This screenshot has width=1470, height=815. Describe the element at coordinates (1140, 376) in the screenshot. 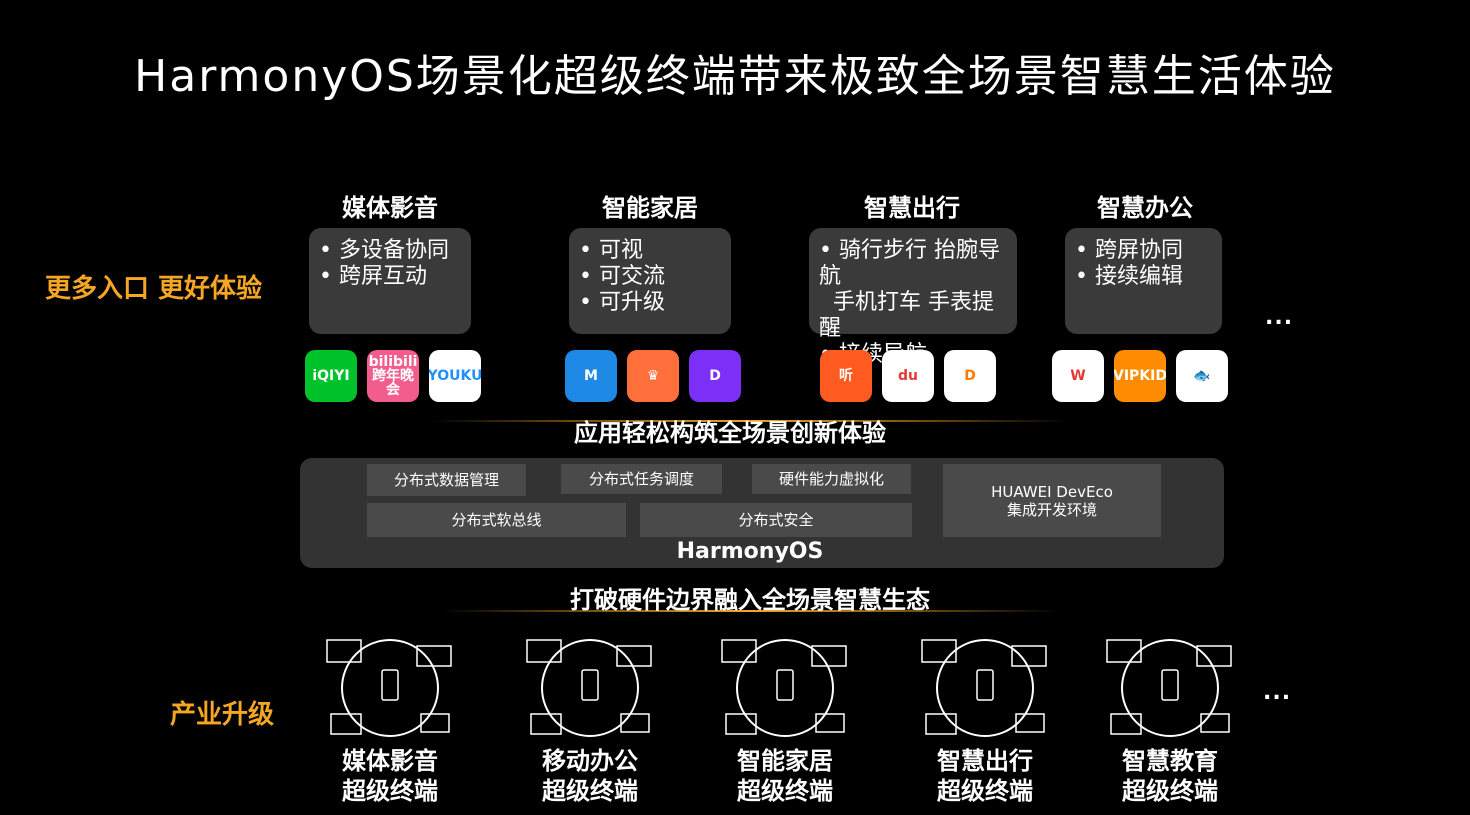

I see `vipkid-icon: VIPKID` at that location.